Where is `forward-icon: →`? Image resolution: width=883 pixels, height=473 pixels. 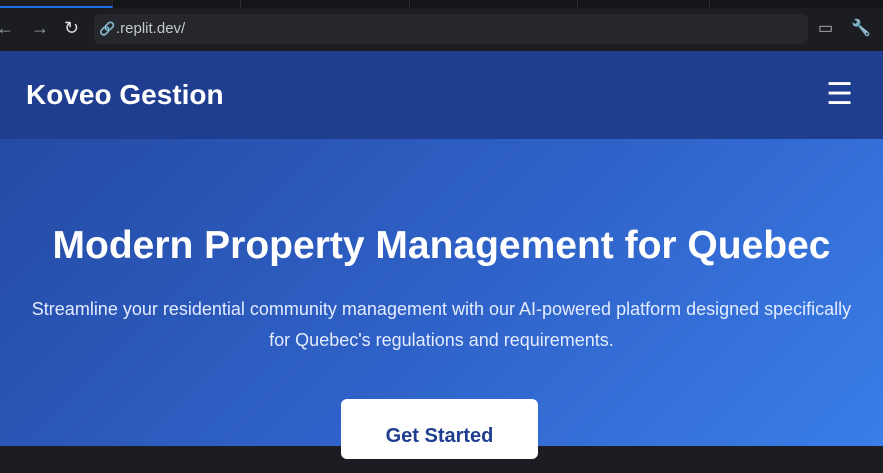
forward-icon: → is located at coordinates (40, 28).